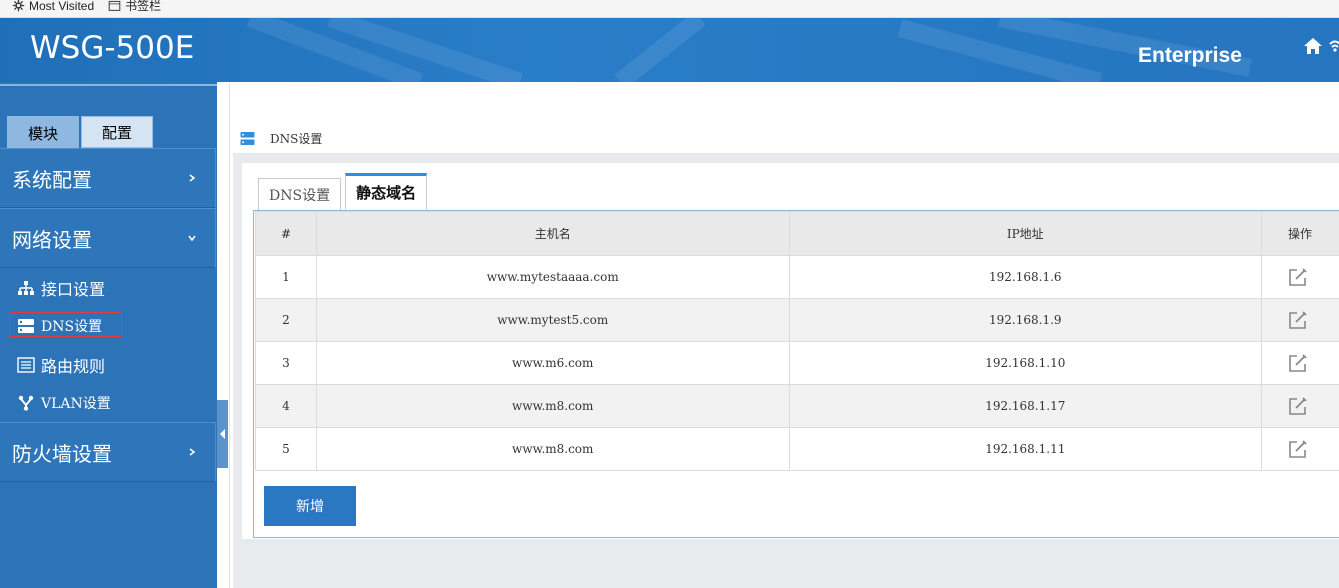 The width and height of the screenshot is (1339, 588). Describe the element at coordinates (108, 178) in the screenshot. I see `menu-group-system: 系统配置` at that location.